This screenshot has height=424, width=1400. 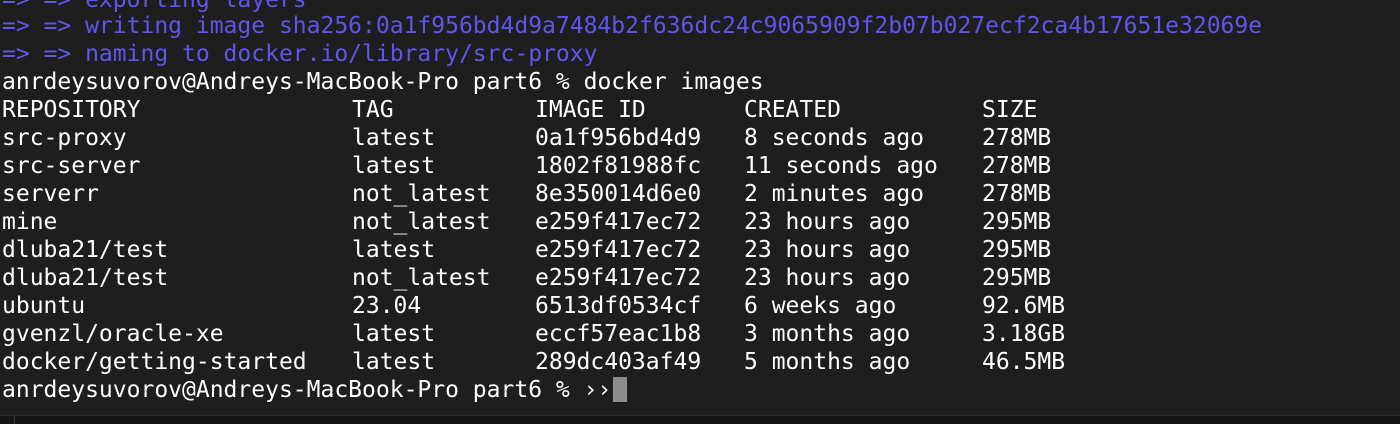 What do you see at coordinates (44, 306) in the screenshot?
I see `cell-repository: ubuntu` at bounding box center [44, 306].